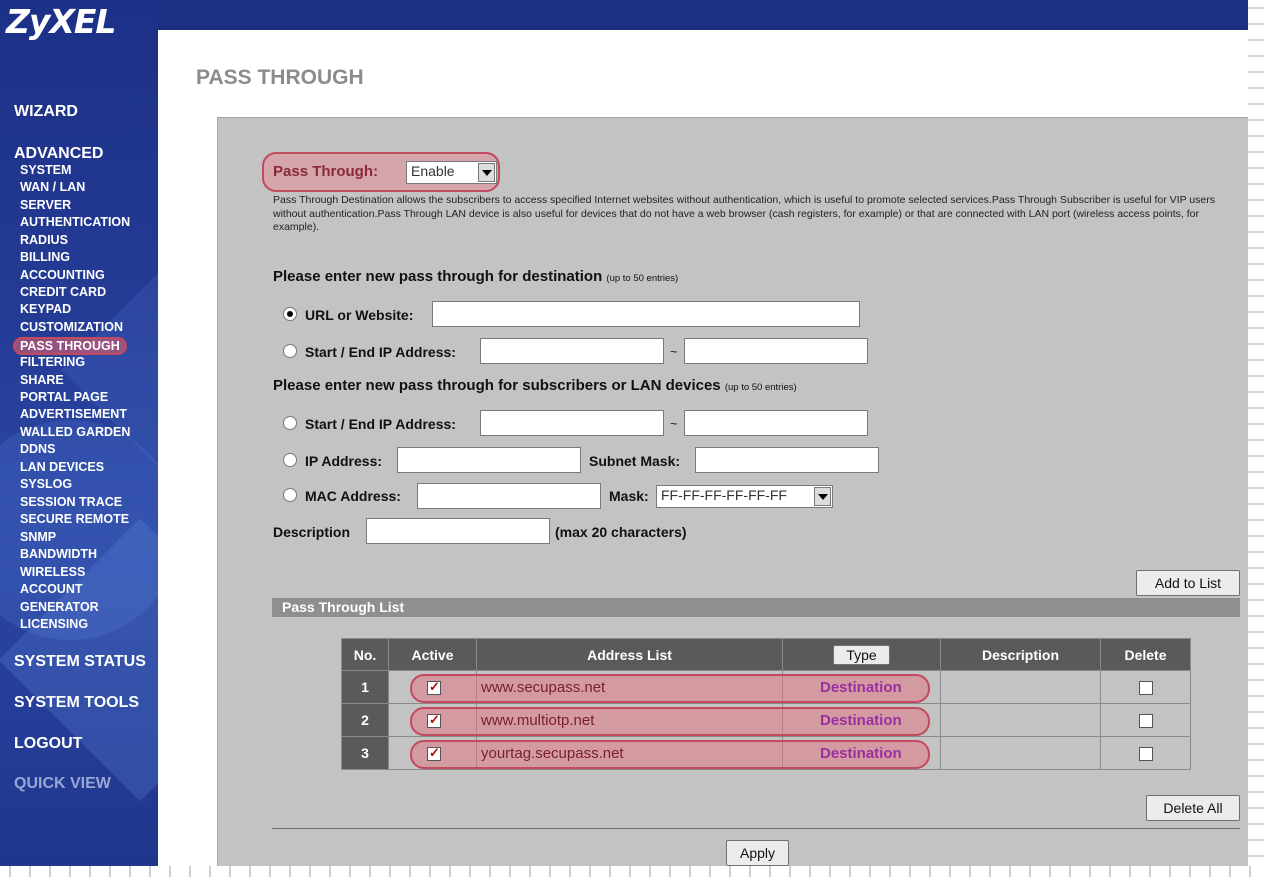  I want to click on ip-address-label: IP Address:, so click(344, 461).